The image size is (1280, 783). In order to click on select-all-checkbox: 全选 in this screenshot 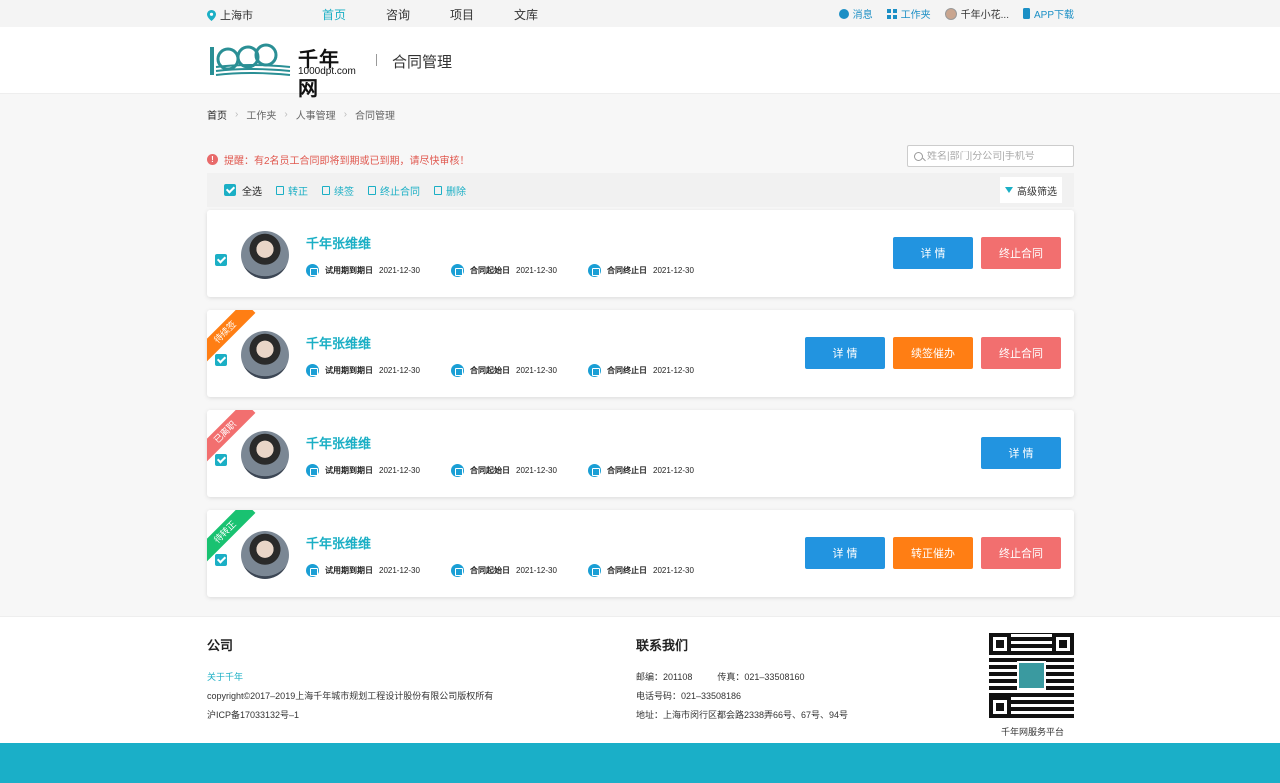, I will do `click(243, 190)`.